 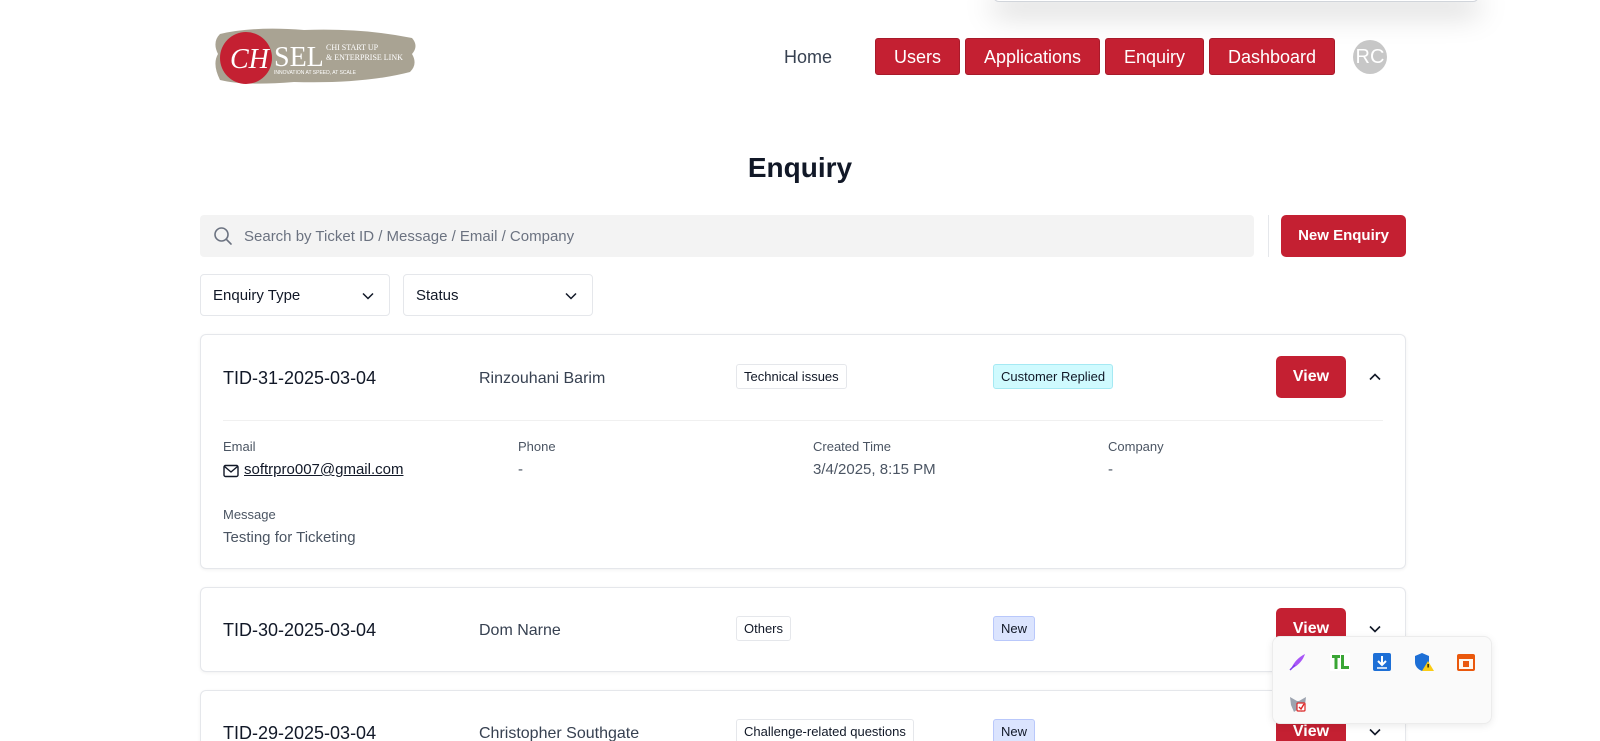 I want to click on tl-icon, so click(x=1340, y=662).